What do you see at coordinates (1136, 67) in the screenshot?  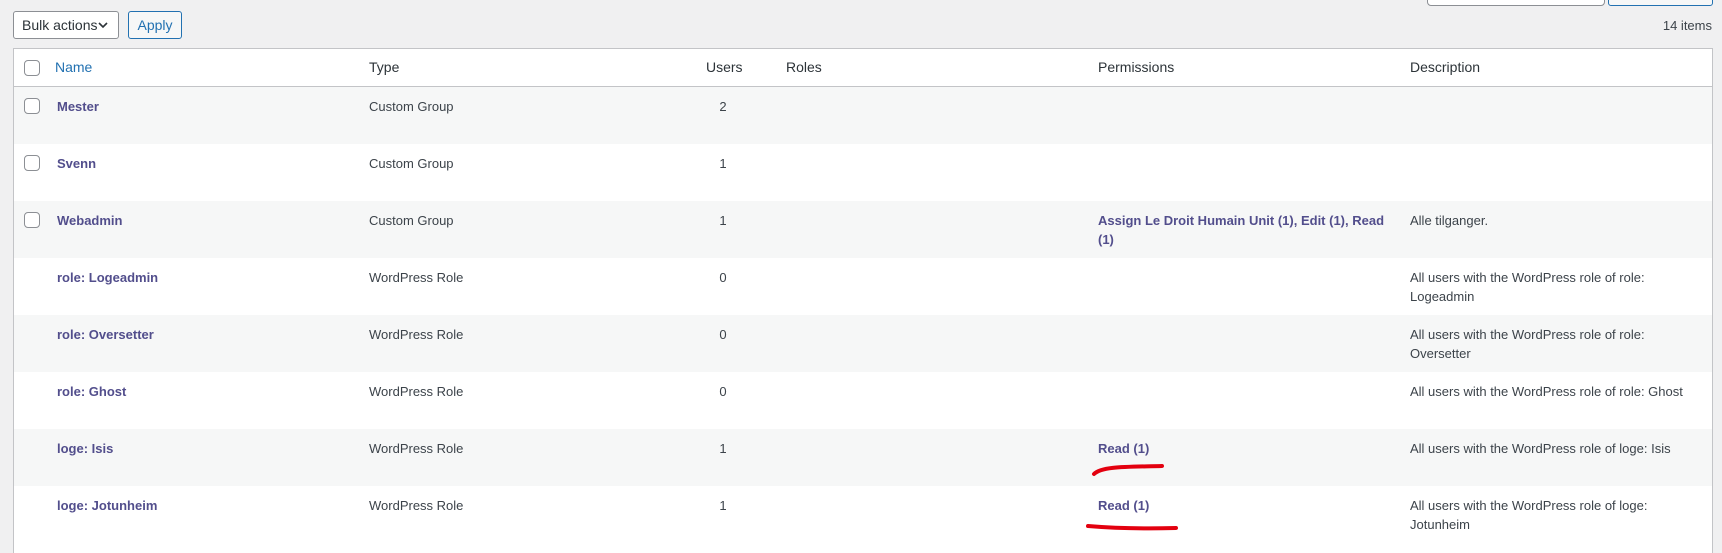 I see `column-permissions-header: Permissions` at bounding box center [1136, 67].